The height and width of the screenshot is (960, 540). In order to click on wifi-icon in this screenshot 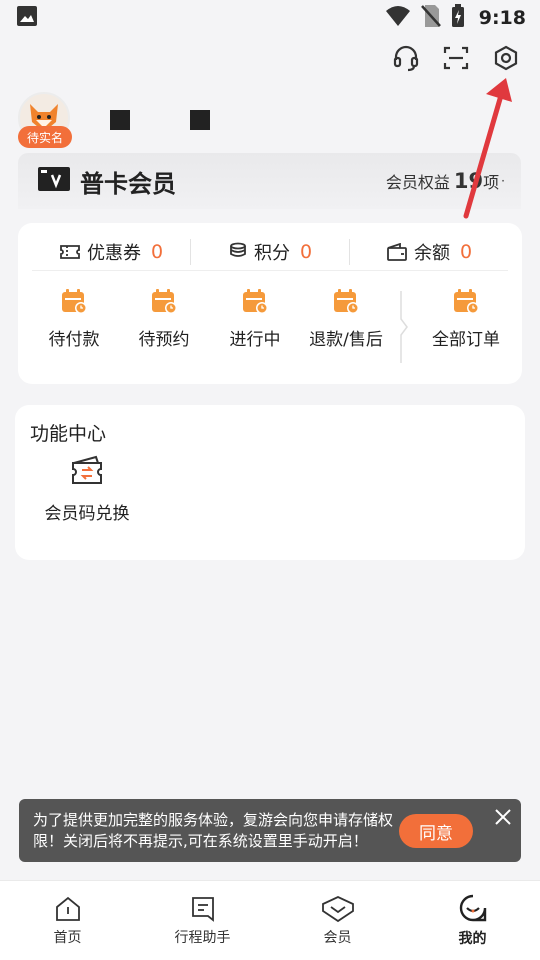, I will do `click(398, 18)`.